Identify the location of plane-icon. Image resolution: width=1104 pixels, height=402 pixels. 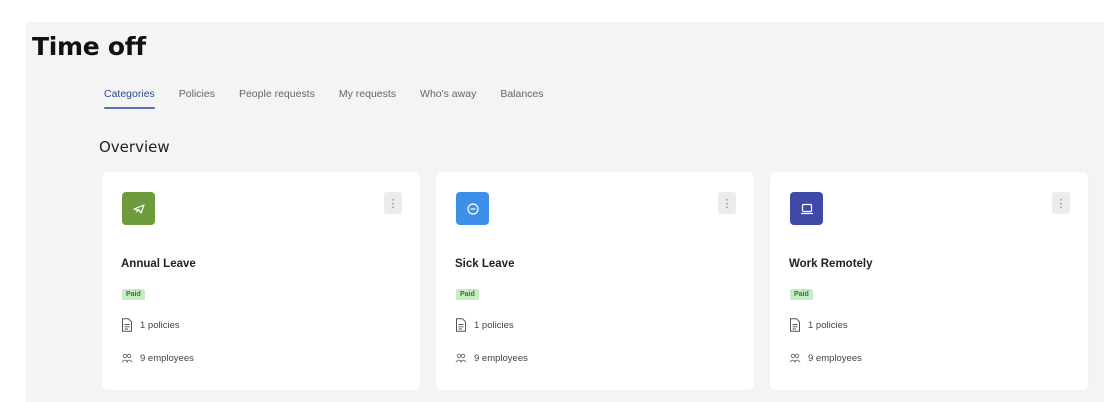
(138, 208).